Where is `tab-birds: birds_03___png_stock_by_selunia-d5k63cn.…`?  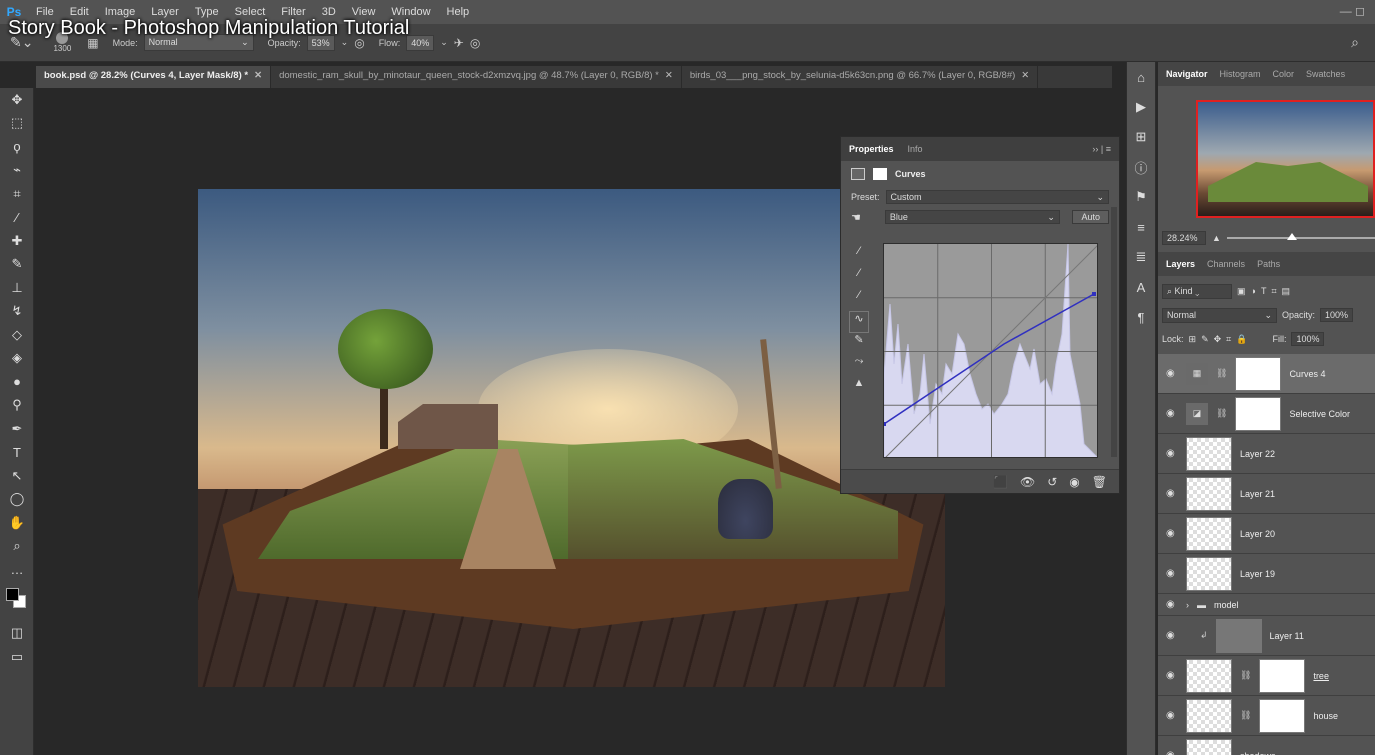 tab-birds: birds_03___png_stock_by_selunia-d5k63cn.… is located at coordinates (860, 77).